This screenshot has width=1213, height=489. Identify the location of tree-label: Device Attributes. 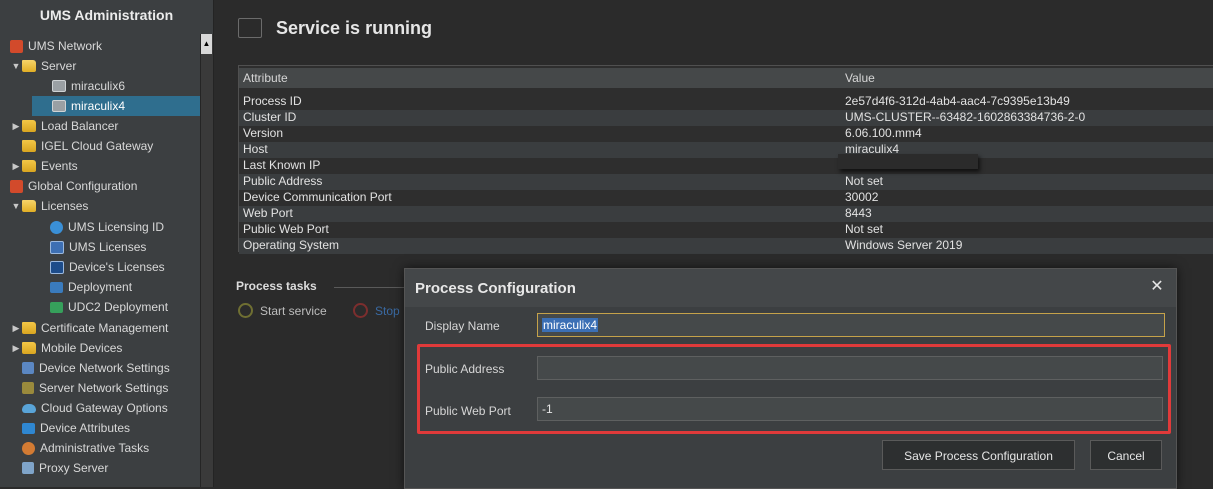
(85, 428).